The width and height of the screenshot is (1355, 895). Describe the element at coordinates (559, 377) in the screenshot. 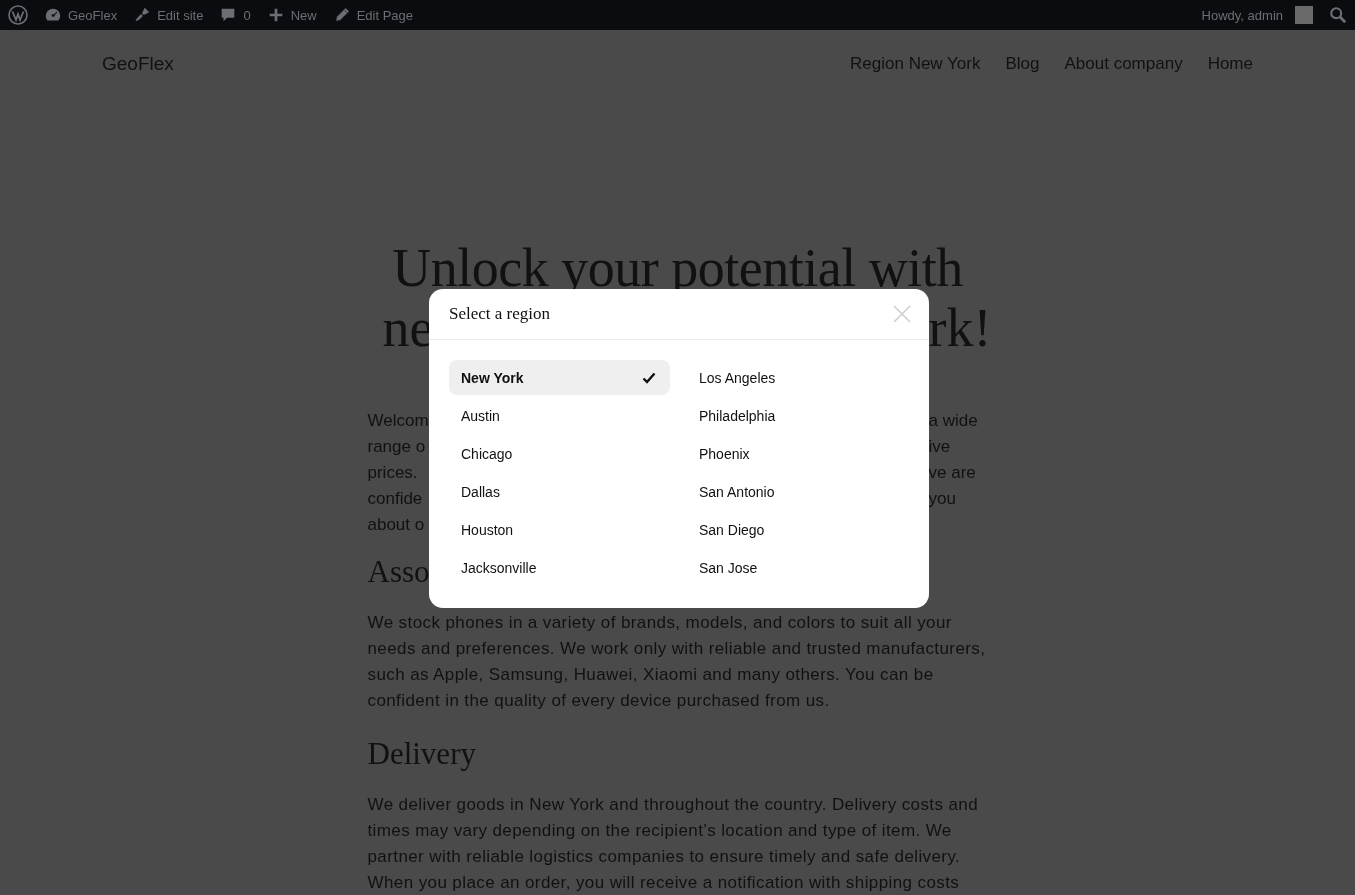

I see `region-option: New York` at that location.